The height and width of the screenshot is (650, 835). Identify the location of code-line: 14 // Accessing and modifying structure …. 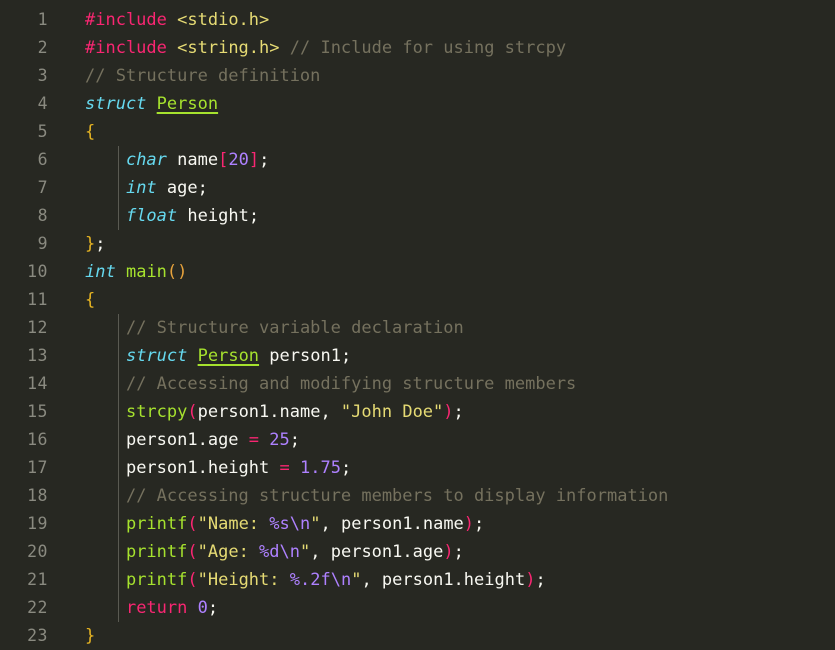
(417, 384).